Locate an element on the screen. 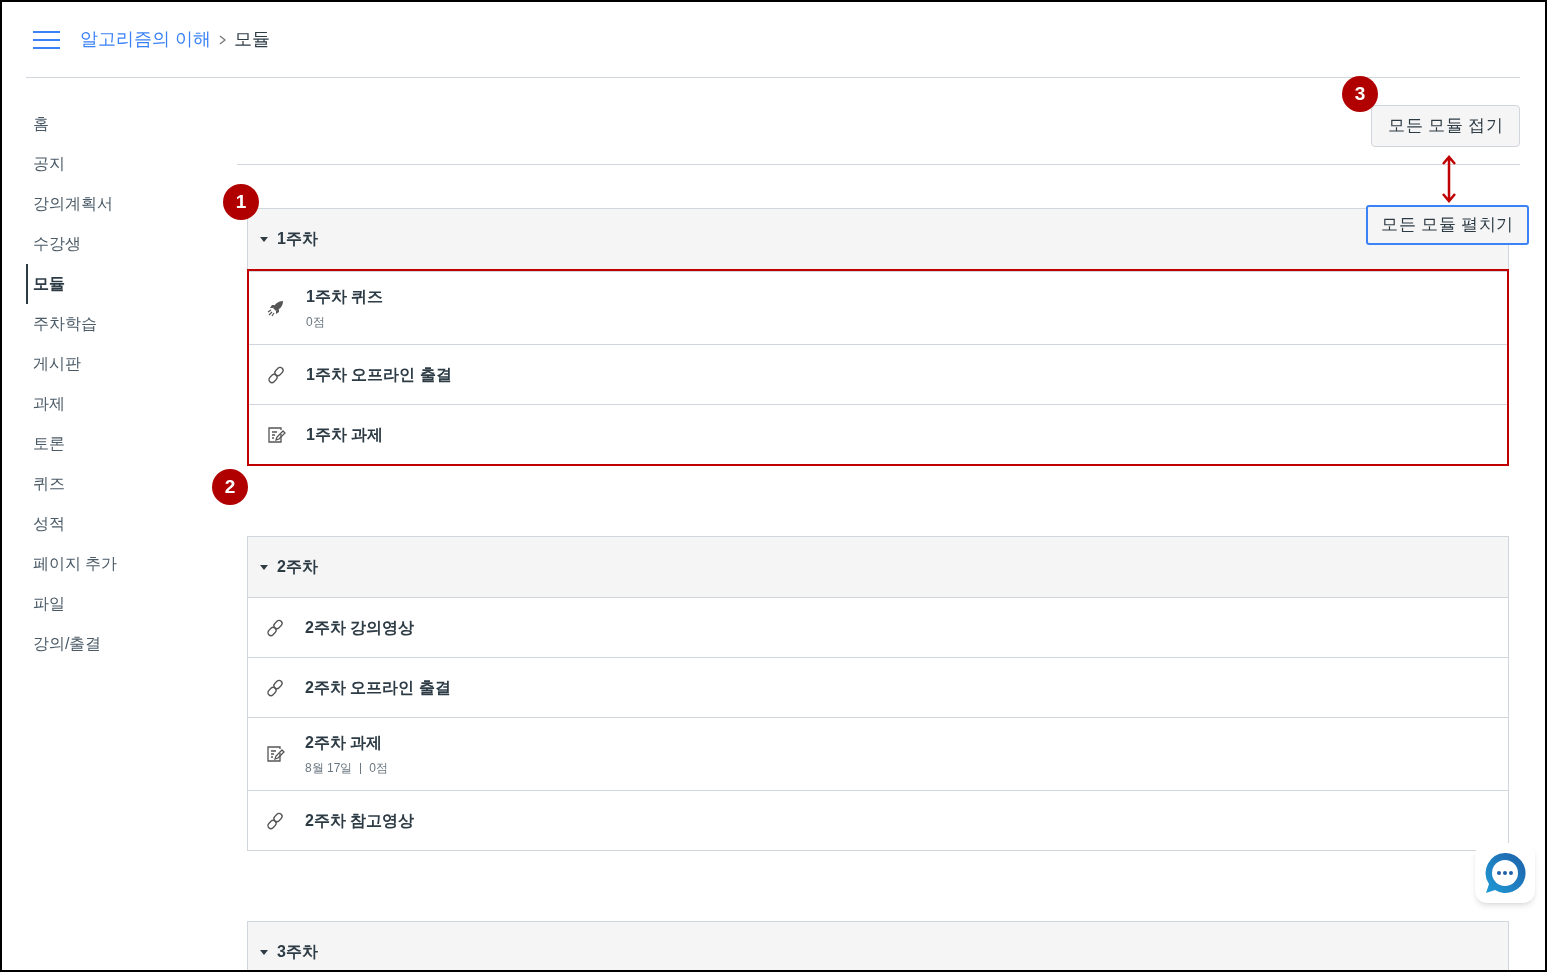 The width and height of the screenshot is (1547, 972). callout-badge: 2 is located at coordinates (230, 487).